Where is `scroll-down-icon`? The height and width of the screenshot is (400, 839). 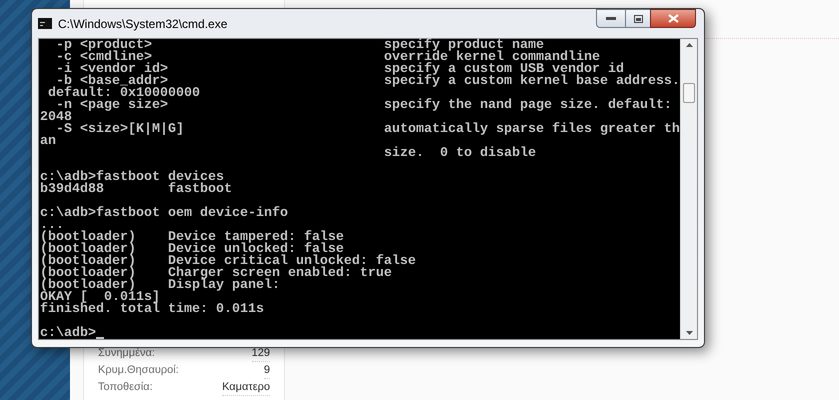
scroll-down-icon is located at coordinates (689, 333).